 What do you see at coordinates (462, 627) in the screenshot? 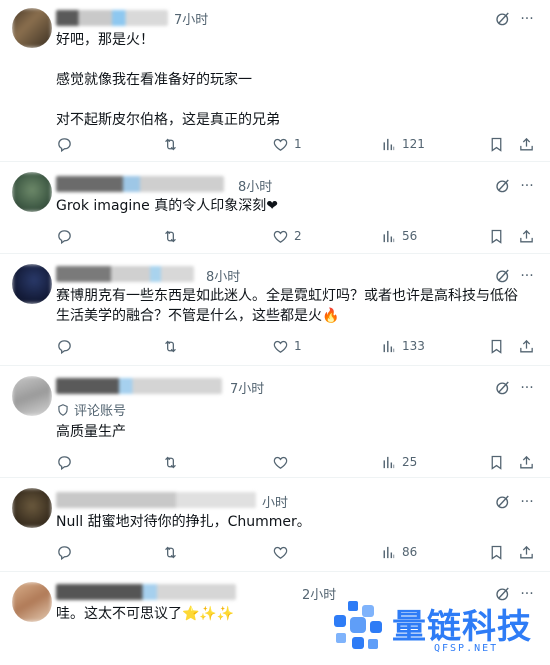
I see `watermark-brand: 量链科技` at bounding box center [462, 627].